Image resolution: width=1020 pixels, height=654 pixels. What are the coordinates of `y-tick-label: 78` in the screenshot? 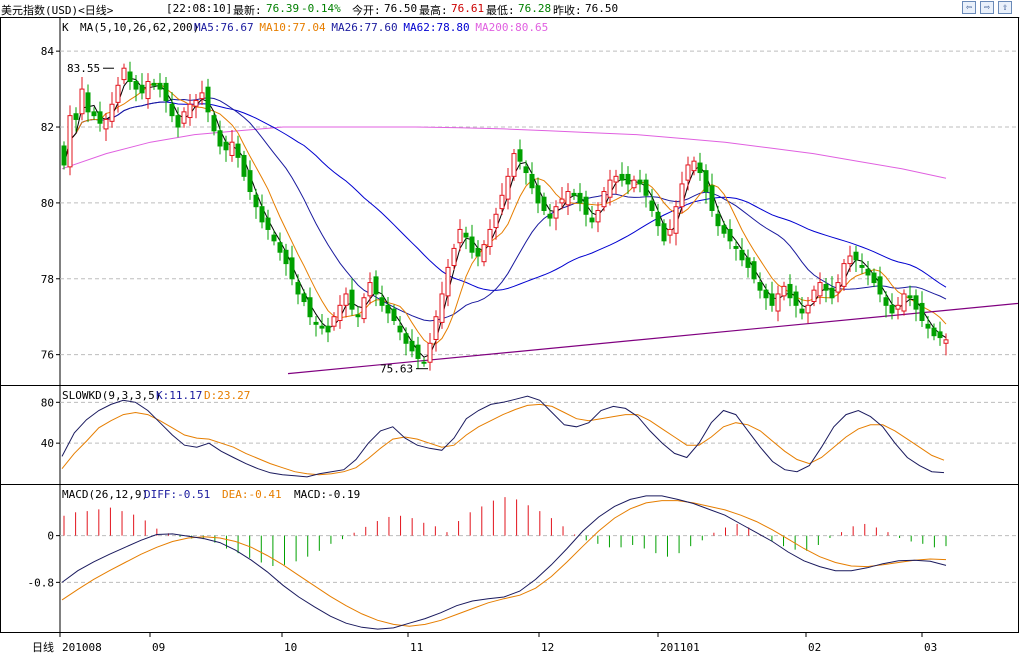 It's located at (47, 279).